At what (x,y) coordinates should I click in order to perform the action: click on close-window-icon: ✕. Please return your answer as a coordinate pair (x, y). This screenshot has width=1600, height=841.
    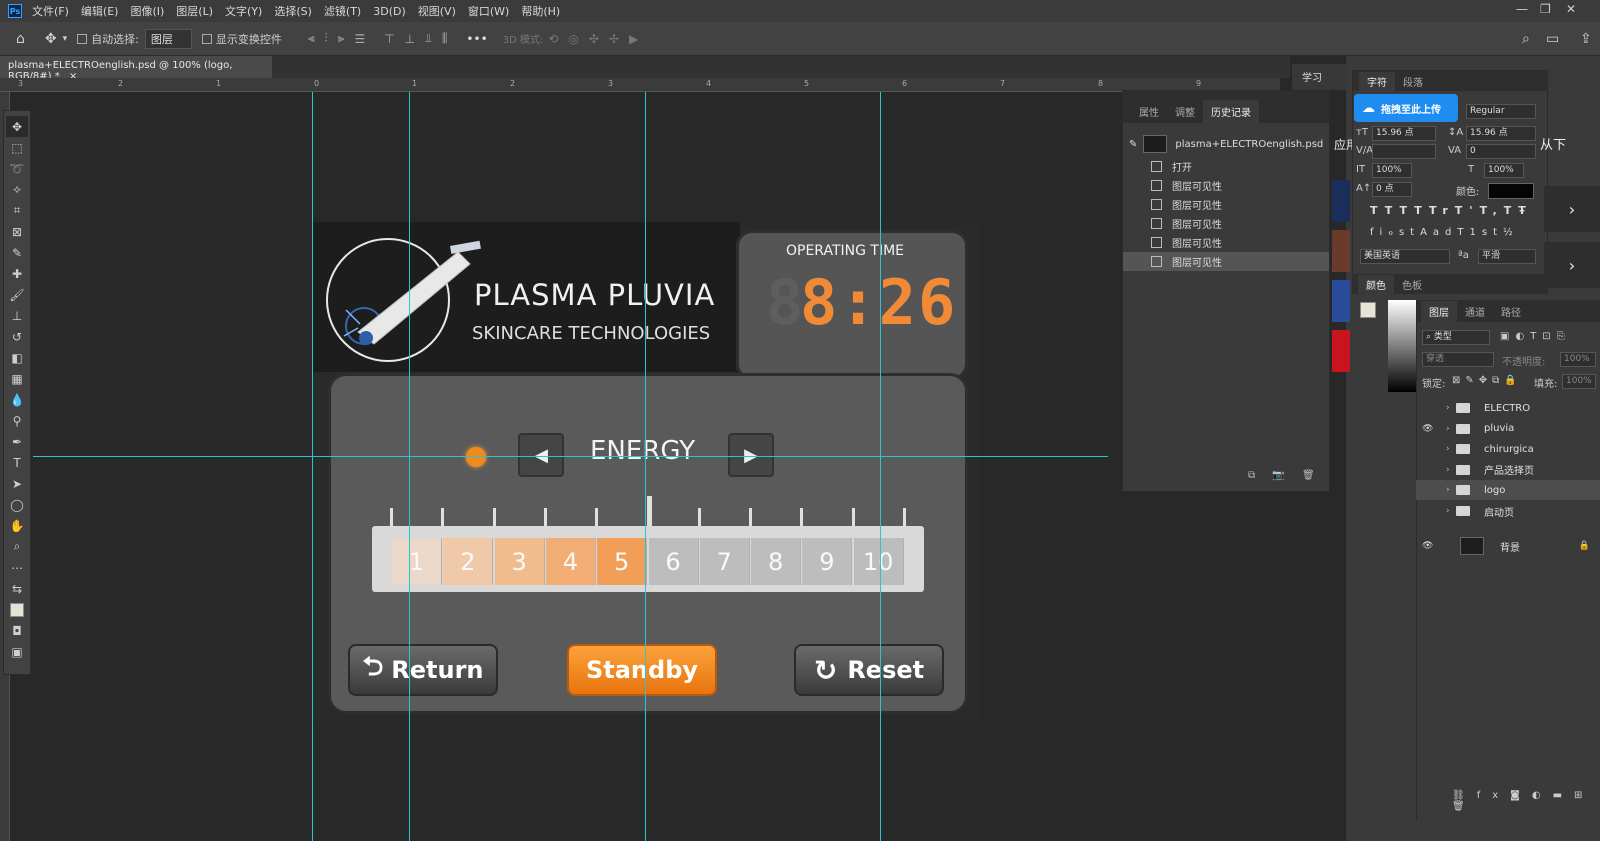
    Looking at the image, I should click on (1571, 9).